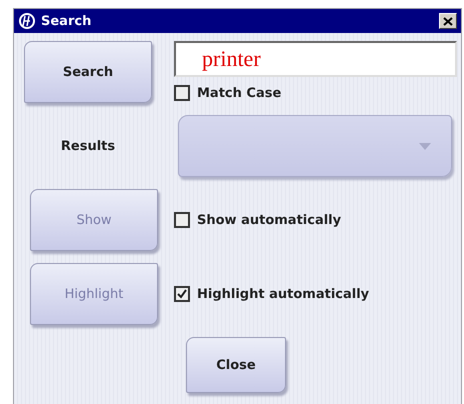 The height and width of the screenshot is (404, 464). I want to click on logo-icon, so click(27, 21).